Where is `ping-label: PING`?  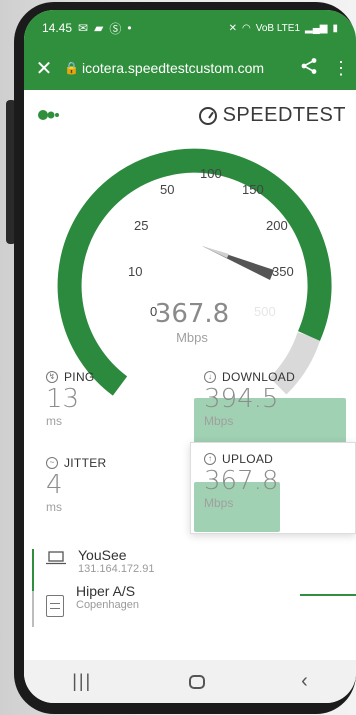
ping-label: PING is located at coordinates (79, 377).